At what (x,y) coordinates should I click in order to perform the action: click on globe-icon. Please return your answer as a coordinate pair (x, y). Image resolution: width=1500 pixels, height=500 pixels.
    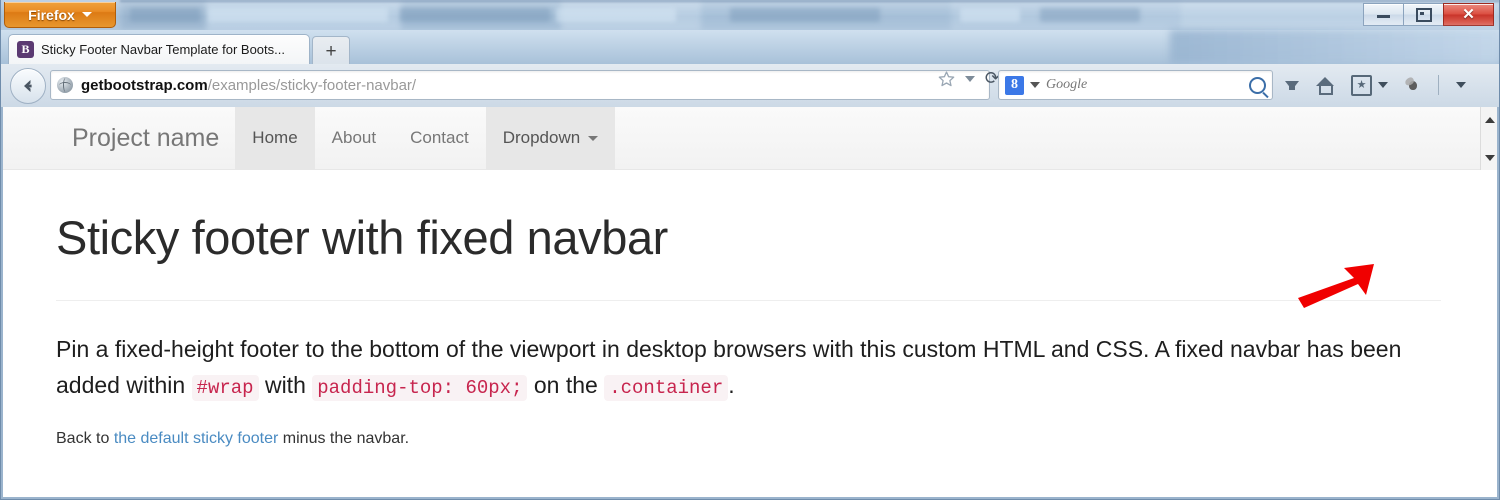
    Looking at the image, I should click on (65, 85).